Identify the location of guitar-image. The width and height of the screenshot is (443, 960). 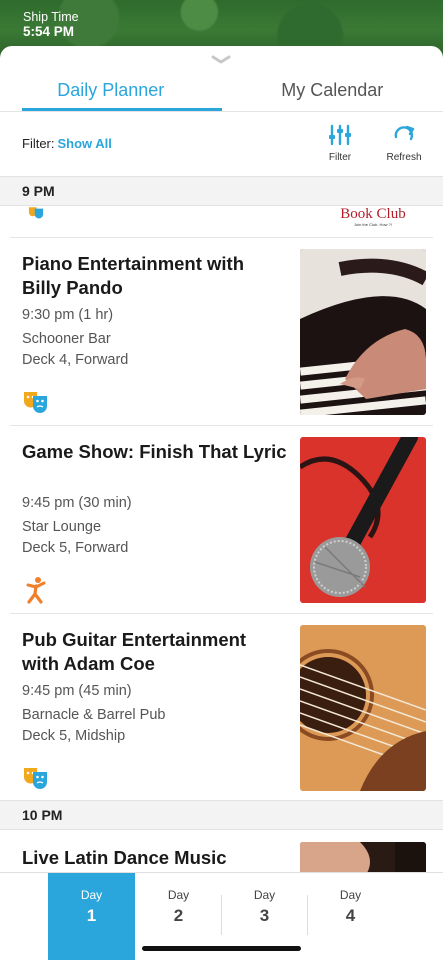
(363, 708).